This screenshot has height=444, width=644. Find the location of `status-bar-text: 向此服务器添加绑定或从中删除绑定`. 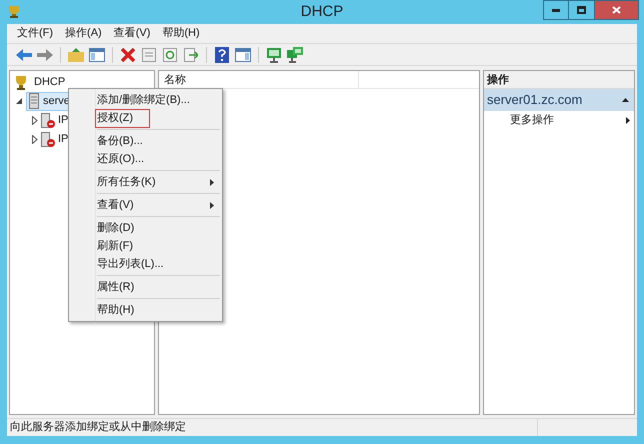

status-bar-text: 向此服务器添加绑定或从中删除绑定 is located at coordinates (98, 427).